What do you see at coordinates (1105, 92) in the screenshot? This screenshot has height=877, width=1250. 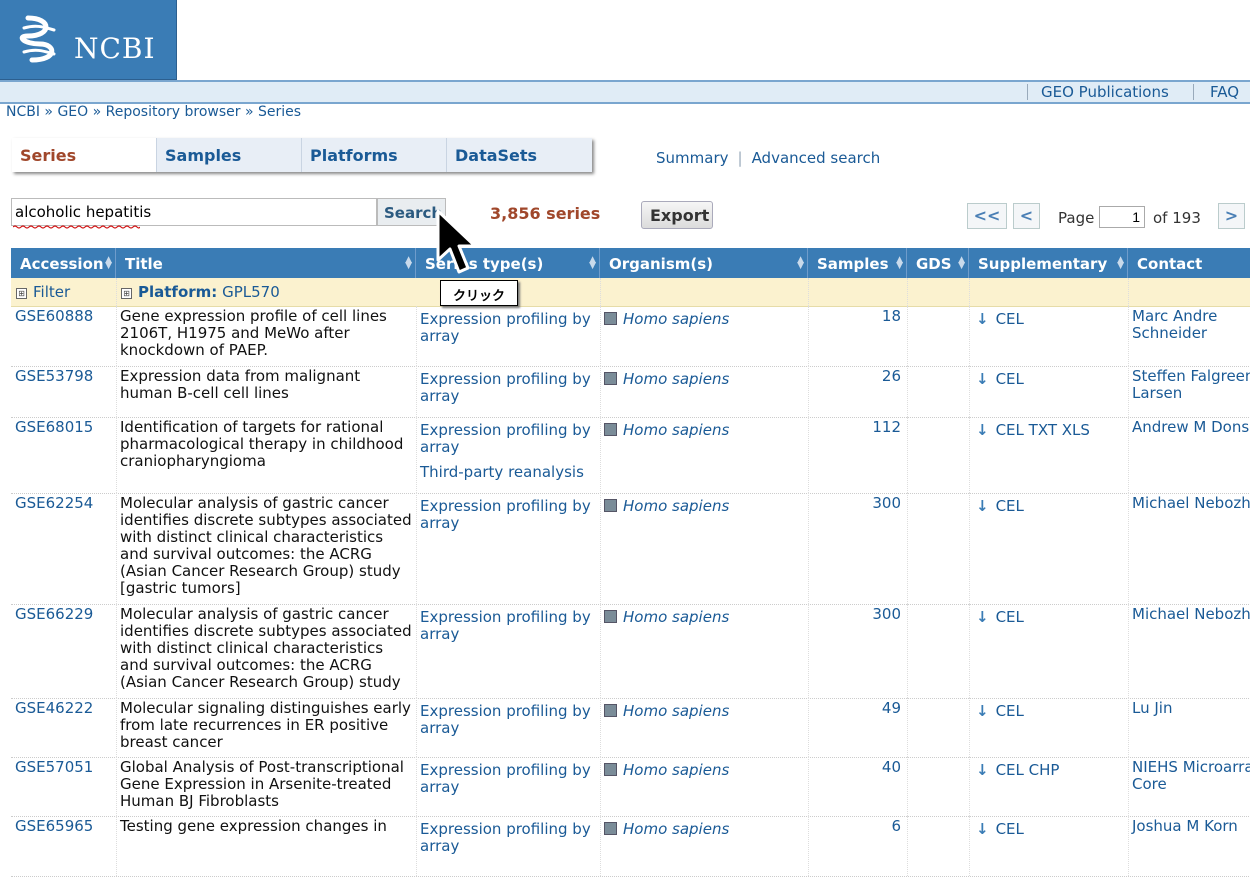 I see `geo-publications-link: GEO Publications` at bounding box center [1105, 92].